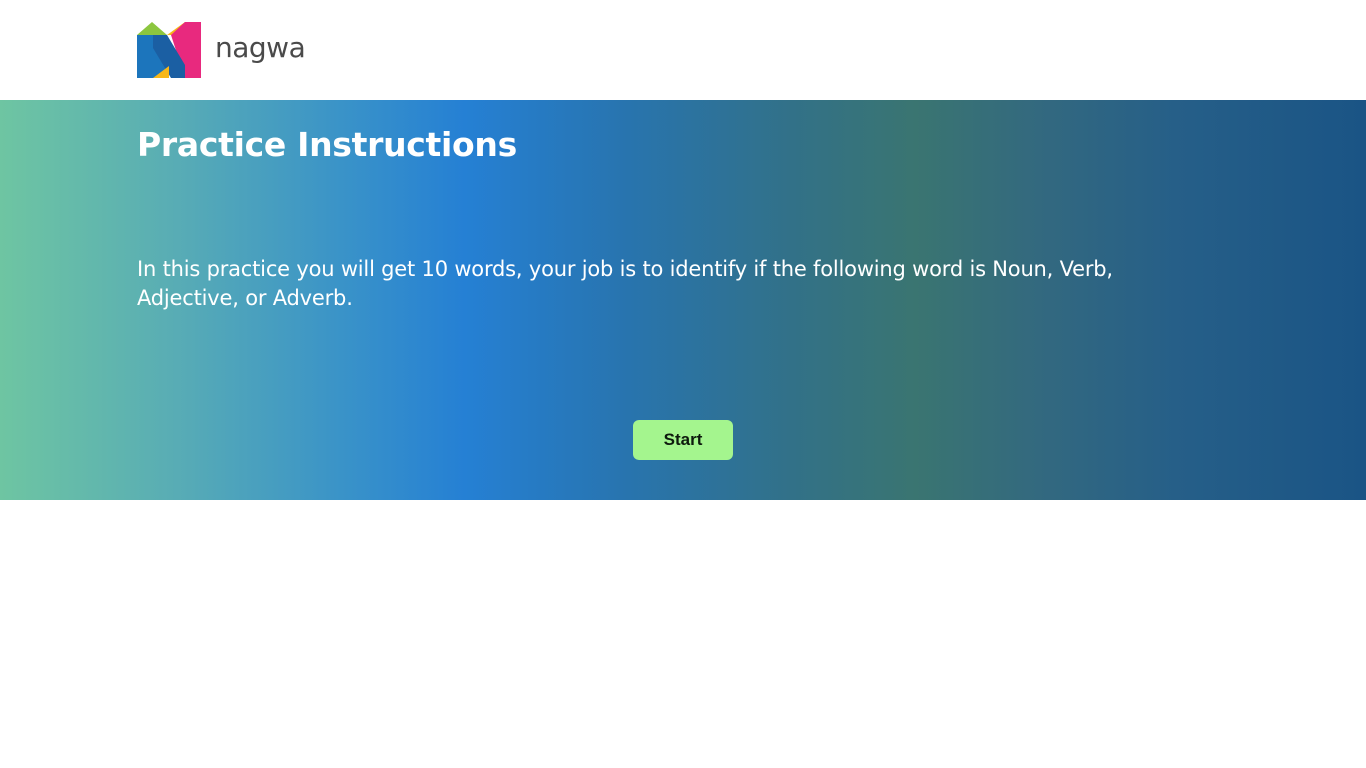 The image size is (1366, 768). What do you see at coordinates (683, 440) in the screenshot?
I see `start-button: Start` at bounding box center [683, 440].